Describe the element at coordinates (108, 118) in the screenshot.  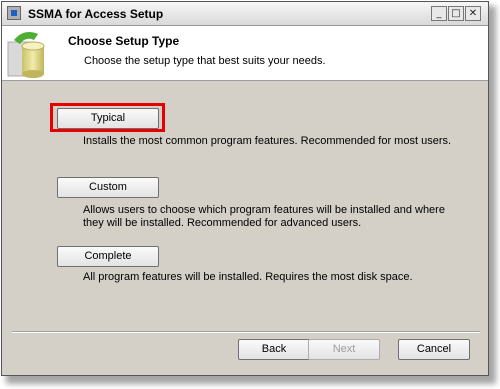
I see `typical-button: Typical` at that location.